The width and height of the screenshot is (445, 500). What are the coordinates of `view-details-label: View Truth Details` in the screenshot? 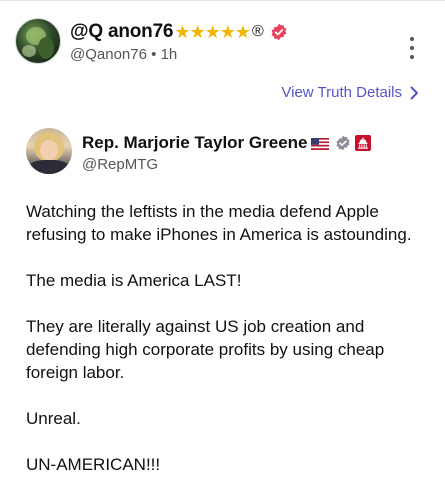 It's located at (341, 92).